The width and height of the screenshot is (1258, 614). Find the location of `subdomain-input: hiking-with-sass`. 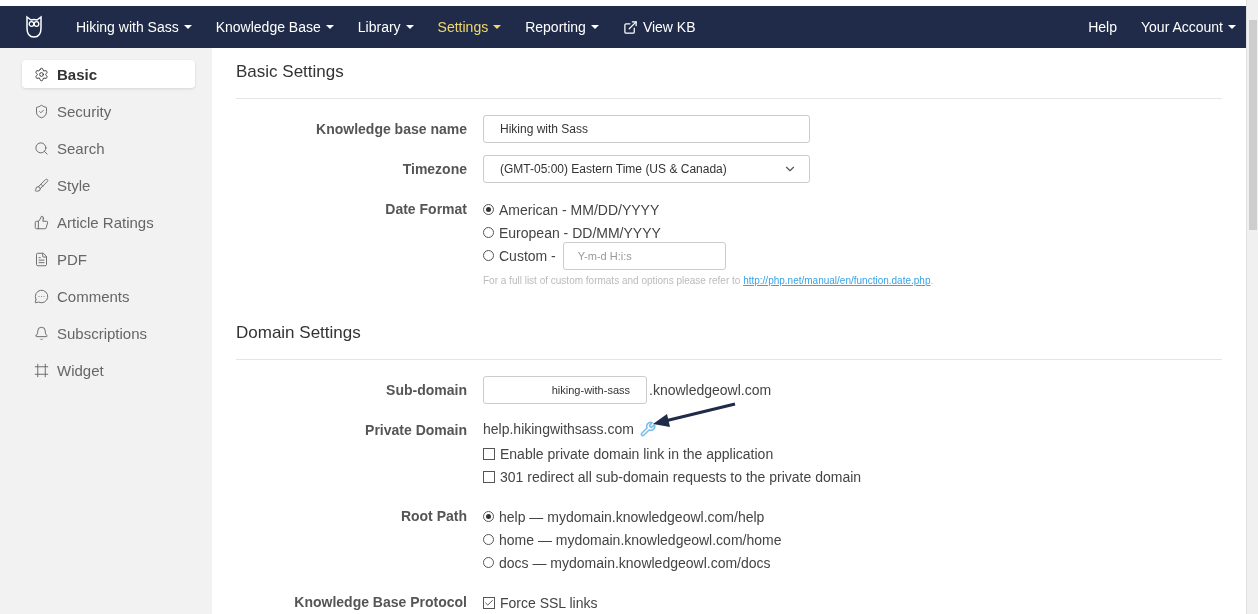

subdomain-input: hiking-with-sass is located at coordinates (565, 390).